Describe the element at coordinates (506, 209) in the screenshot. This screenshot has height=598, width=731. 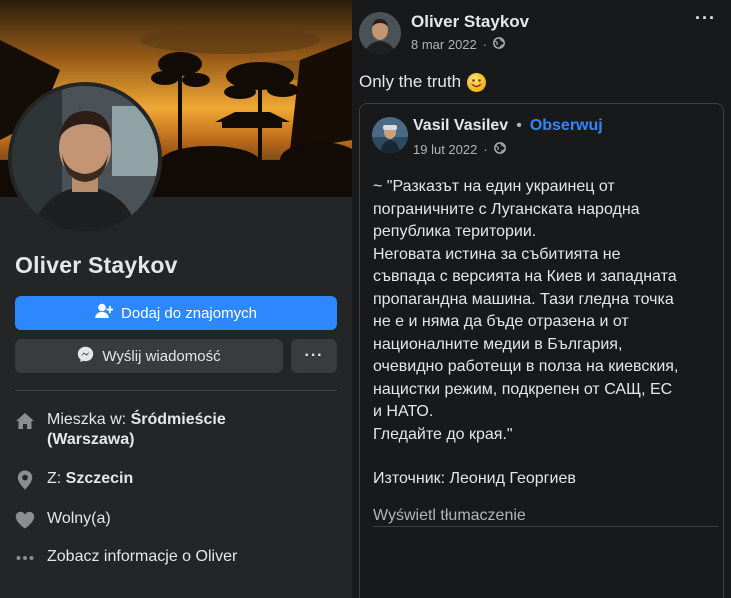
I see `body-line: пограничните с Луганската народна` at that location.